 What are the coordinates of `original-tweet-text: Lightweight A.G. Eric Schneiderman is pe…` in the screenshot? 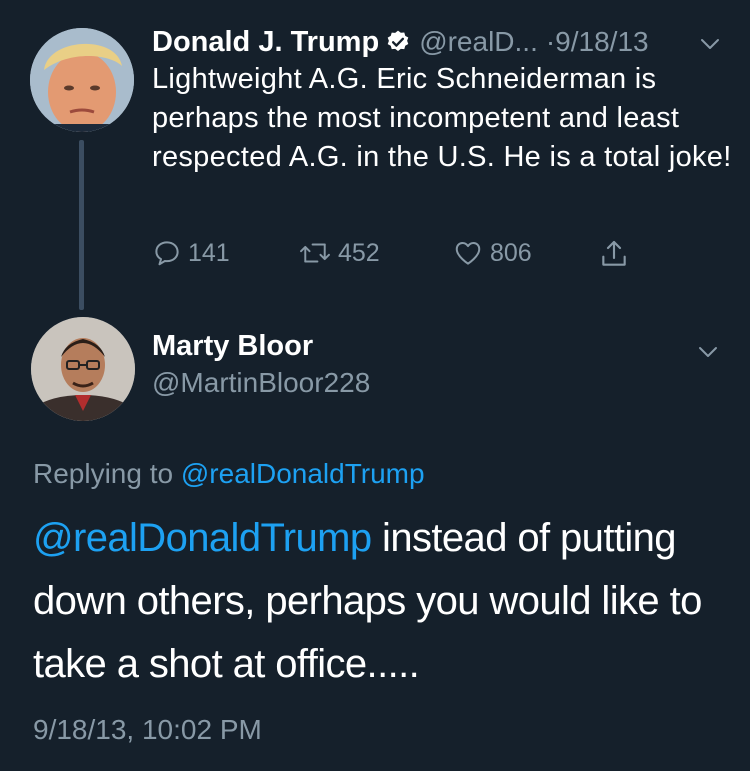 It's located at (442, 118).